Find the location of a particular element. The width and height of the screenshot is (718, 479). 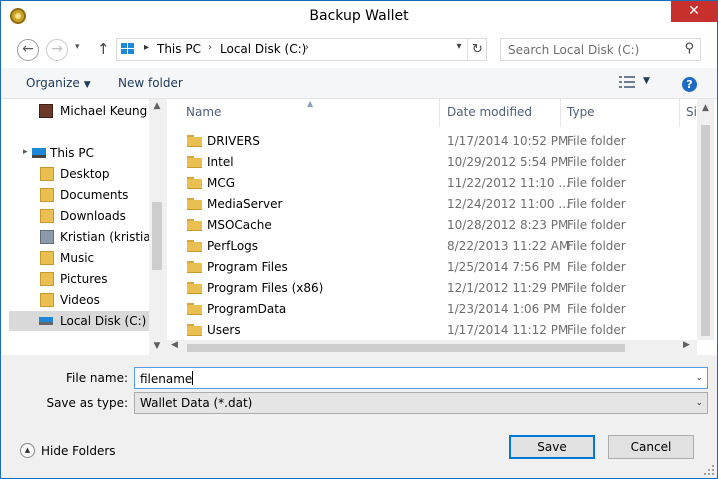

save-as-type-label: Save as type: is located at coordinates (87, 403).